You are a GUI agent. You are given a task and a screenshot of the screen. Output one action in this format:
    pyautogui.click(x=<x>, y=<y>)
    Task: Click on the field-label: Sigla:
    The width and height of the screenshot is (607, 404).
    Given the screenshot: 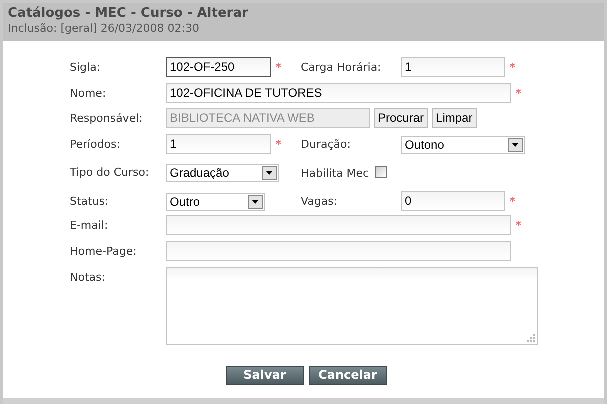 What is the action you would take?
    pyautogui.click(x=86, y=68)
    